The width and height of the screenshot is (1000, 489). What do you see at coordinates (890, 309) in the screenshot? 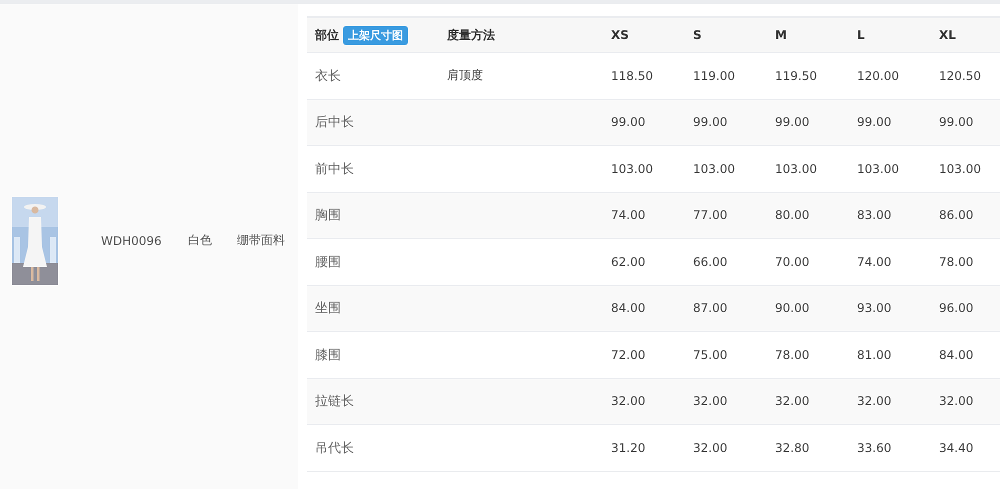
I see `table-cell: 93.00` at bounding box center [890, 309].